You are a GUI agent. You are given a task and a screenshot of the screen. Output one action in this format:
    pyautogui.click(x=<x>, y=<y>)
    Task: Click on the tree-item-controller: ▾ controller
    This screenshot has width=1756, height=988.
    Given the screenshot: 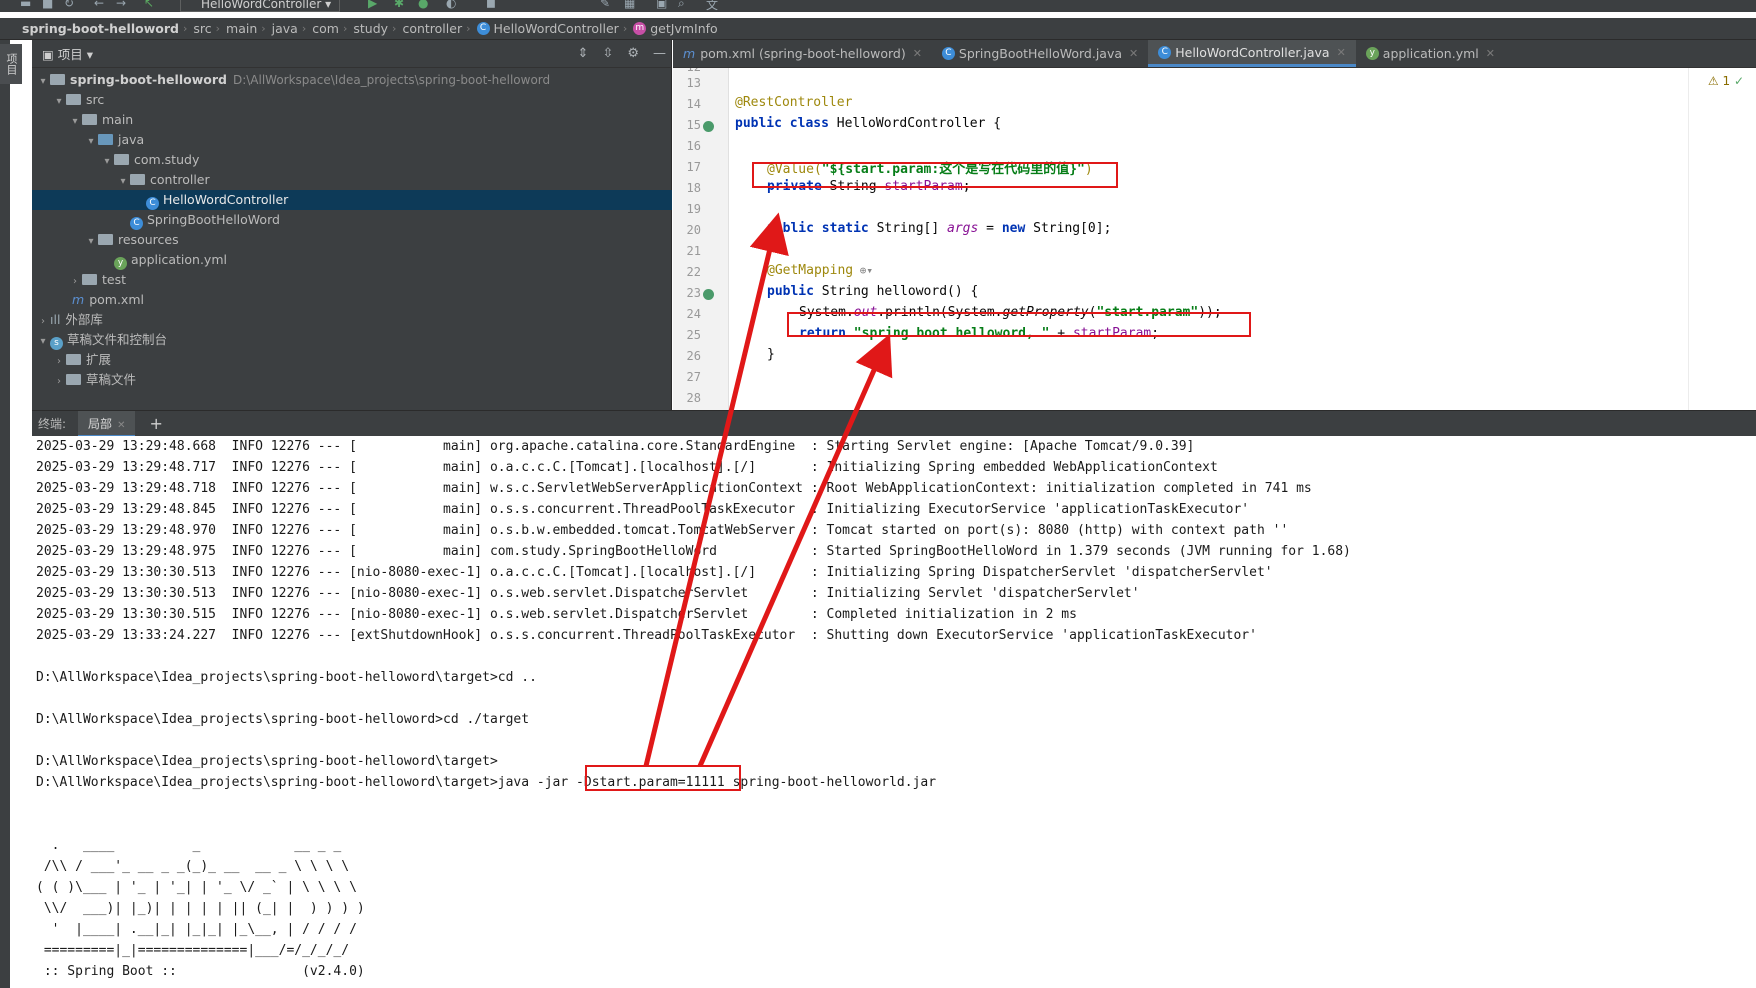 What is the action you would take?
    pyautogui.click(x=352, y=180)
    